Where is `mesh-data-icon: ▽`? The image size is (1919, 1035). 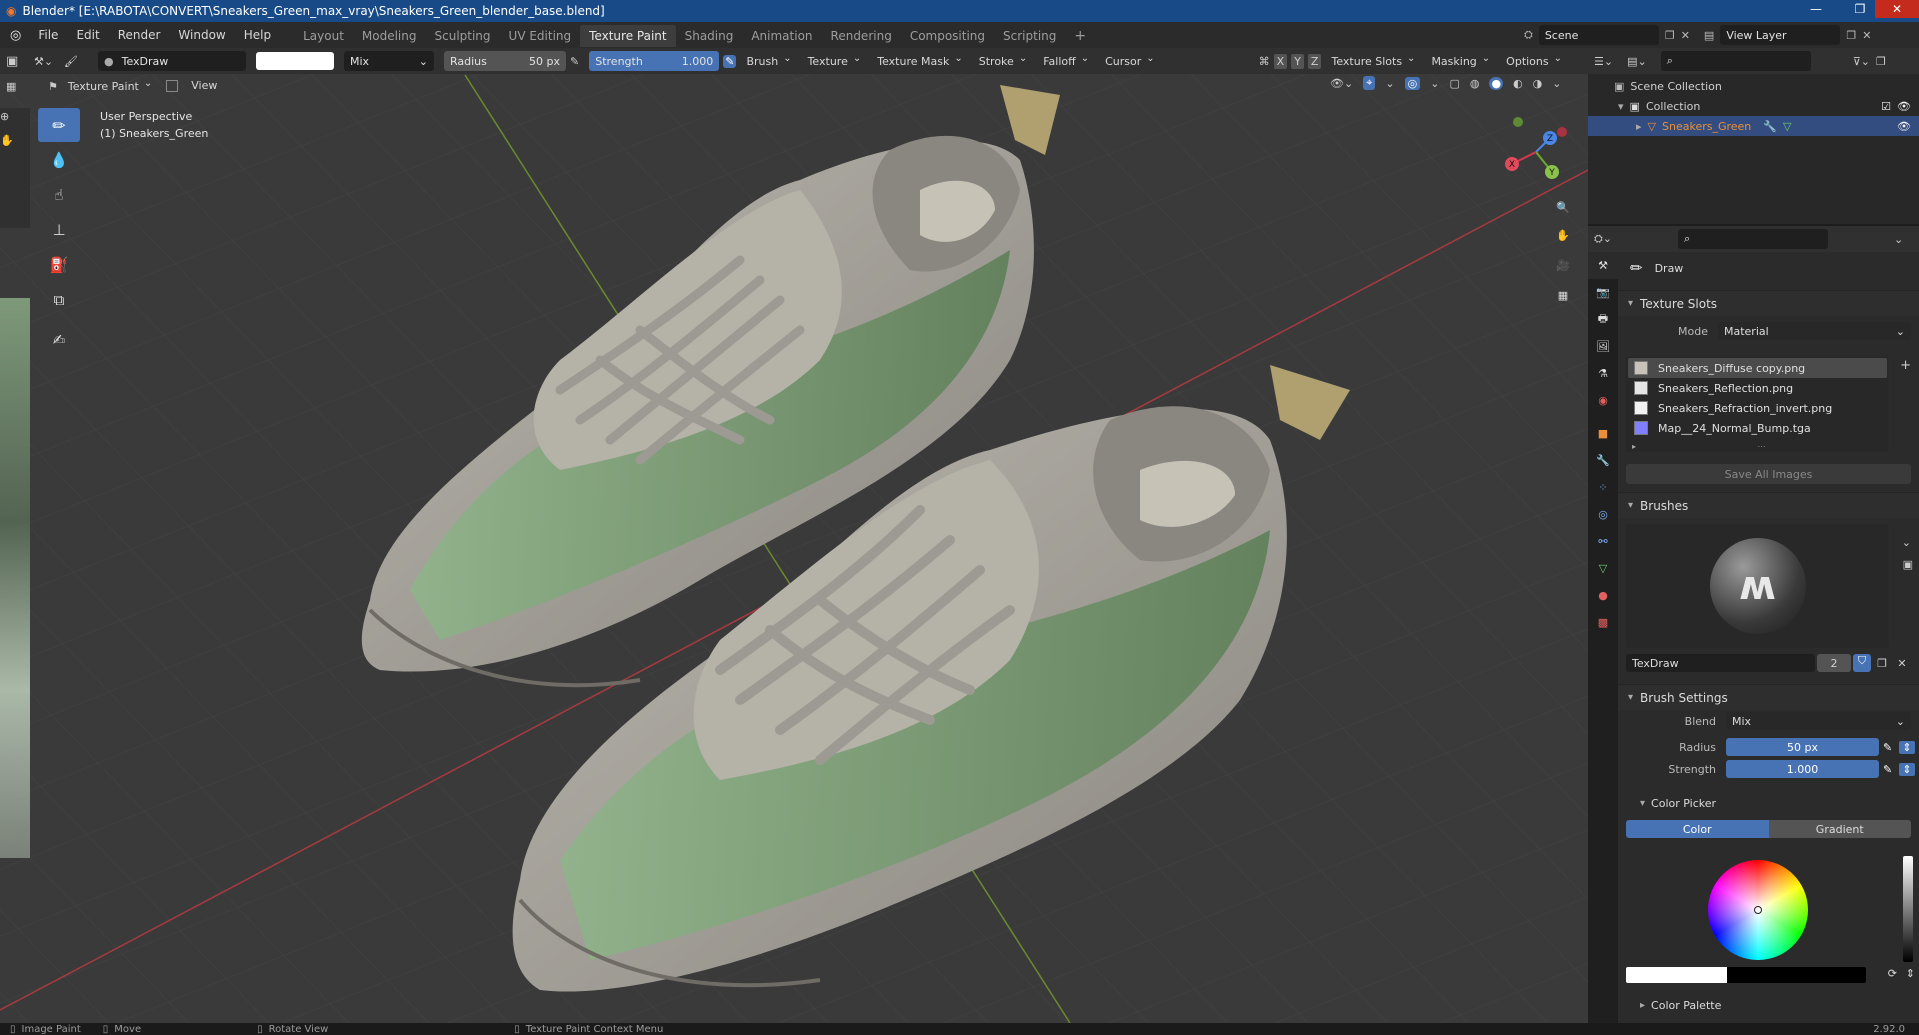 mesh-data-icon: ▽ is located at coordinates (1787, 126).